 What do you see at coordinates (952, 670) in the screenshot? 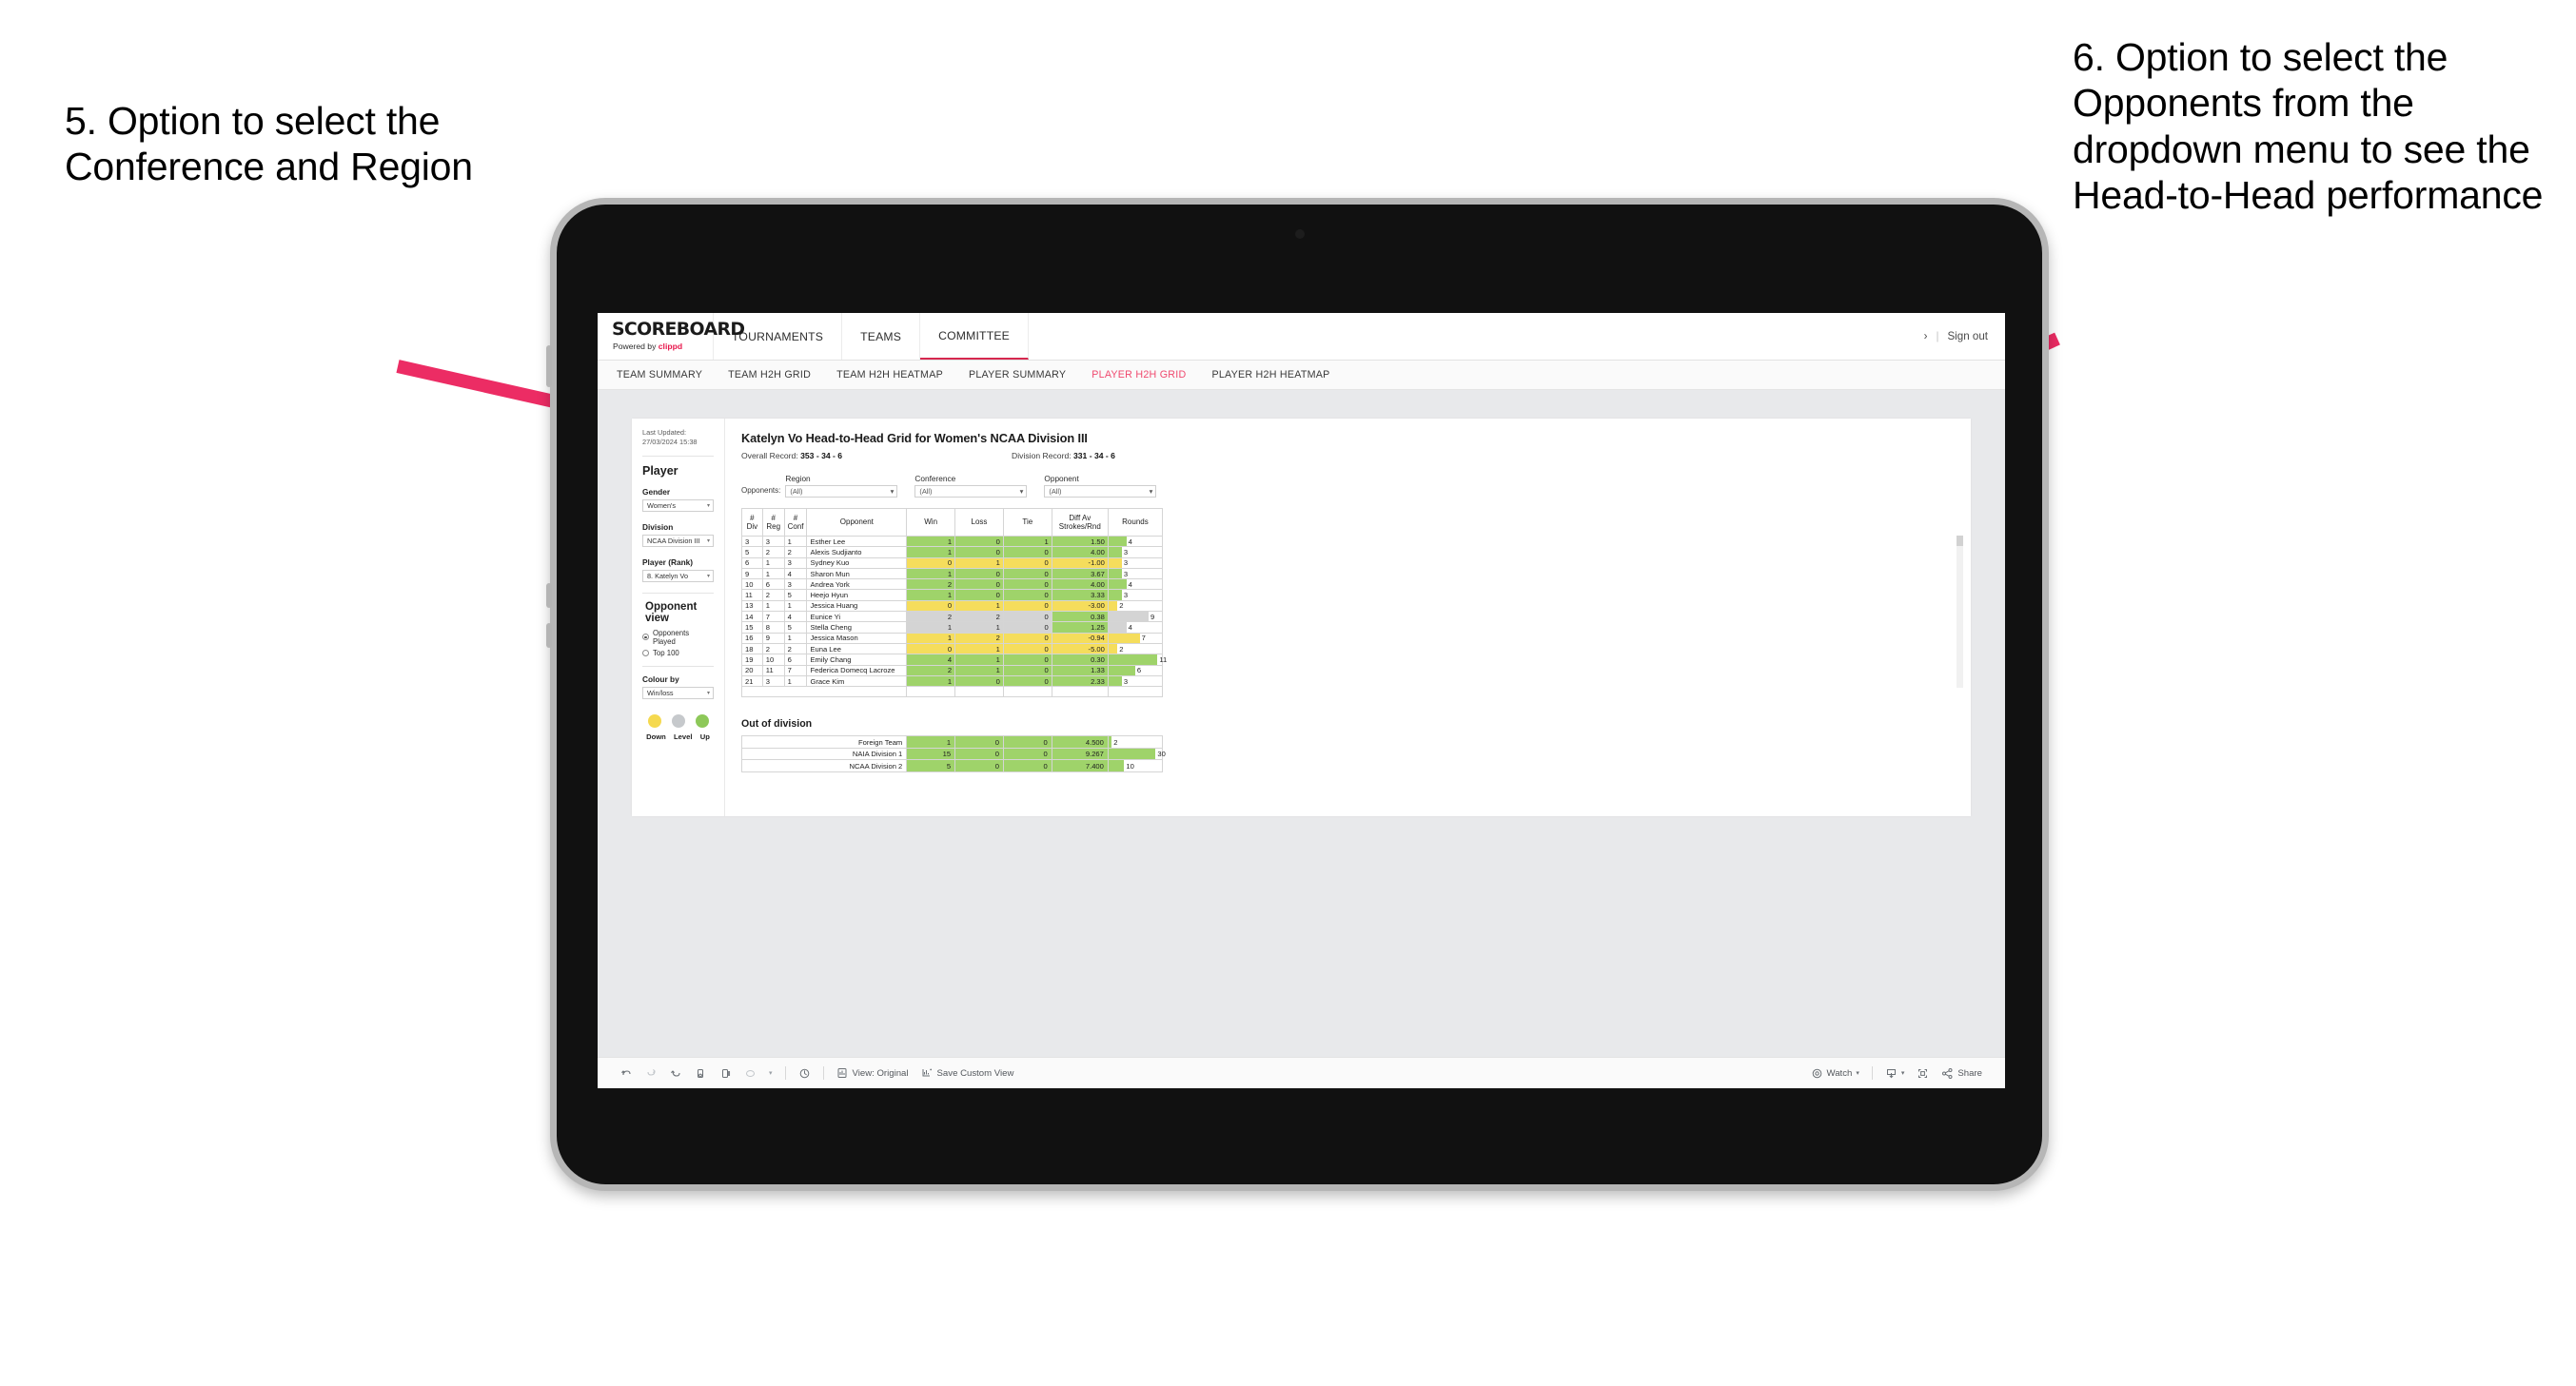
I see `table-row: 20 11 7 Federica Domecq Lacroze 2 1 0 1.33 6` at bounding box center [952, 670].